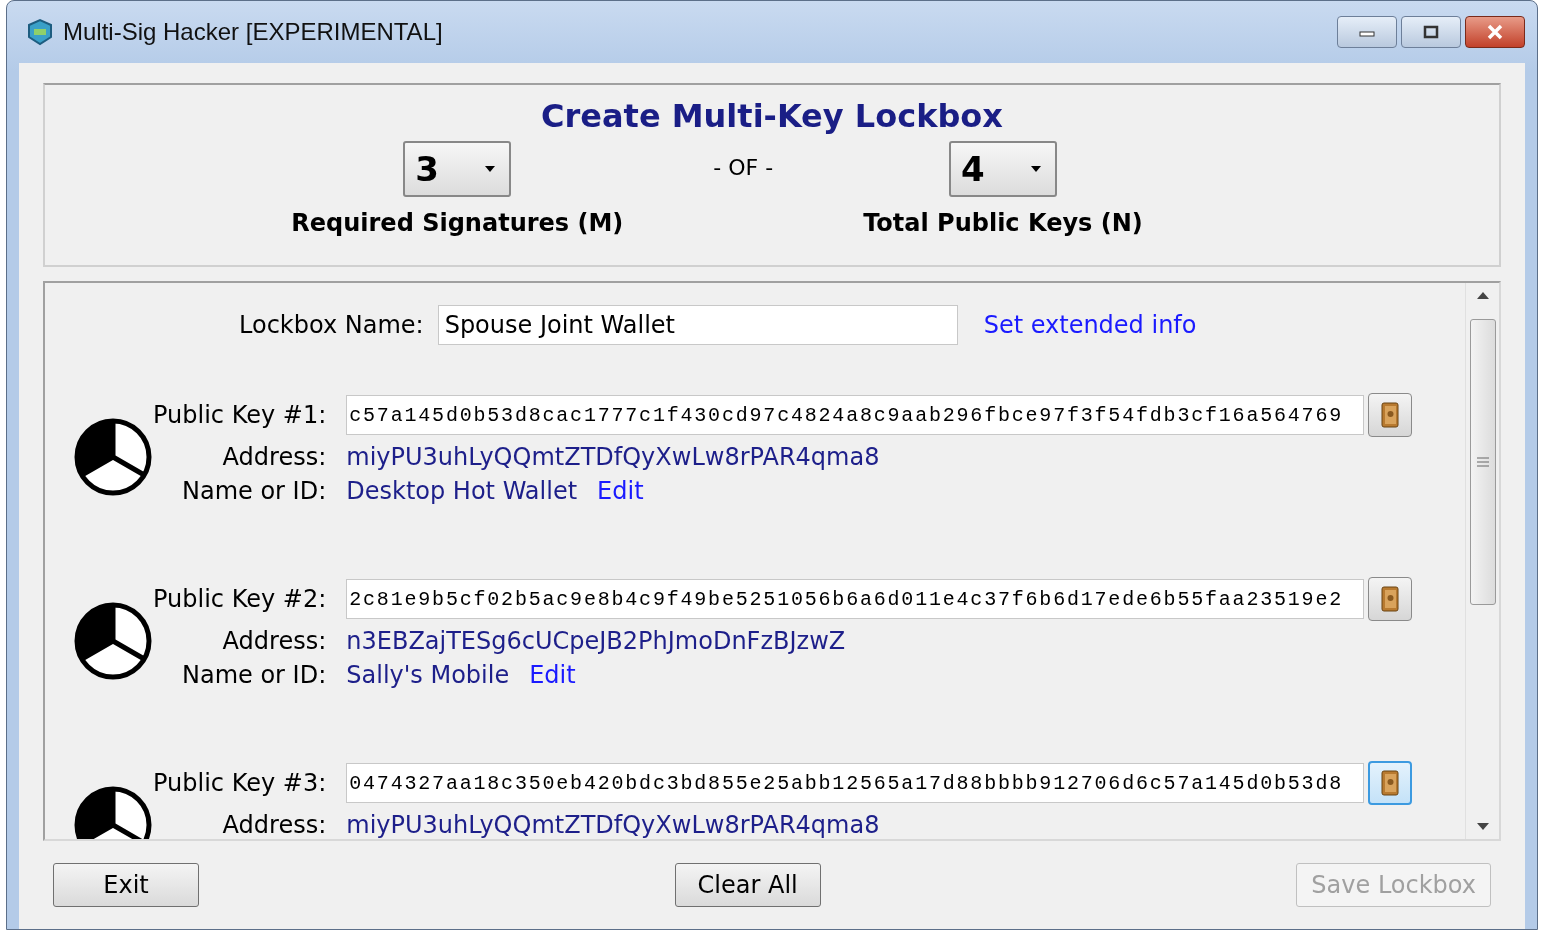  Describe the element at coordinates (1482, 561) in the screenshot. I see `scrollbar` at that location.